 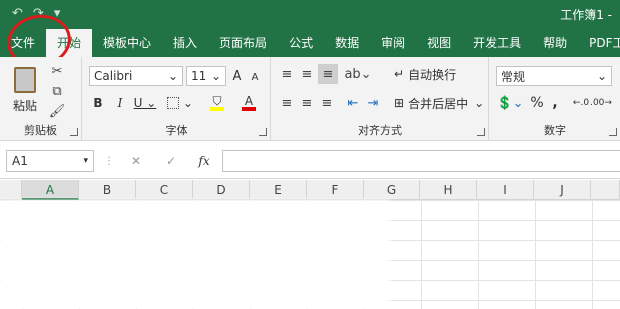 I want to click on percent-icon: %, so click(x=537, y=103).